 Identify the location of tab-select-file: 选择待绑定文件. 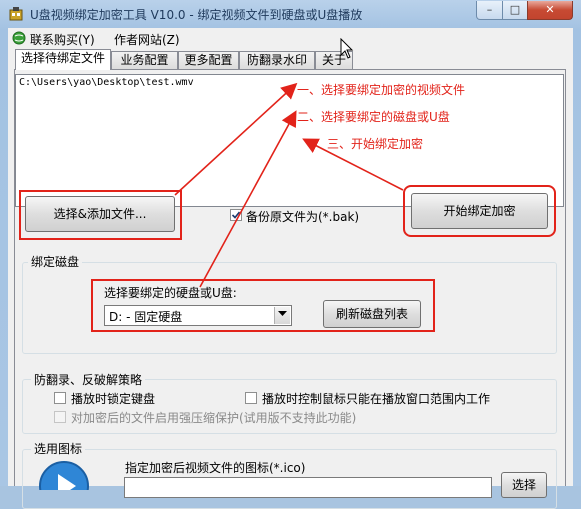
(63, 59).